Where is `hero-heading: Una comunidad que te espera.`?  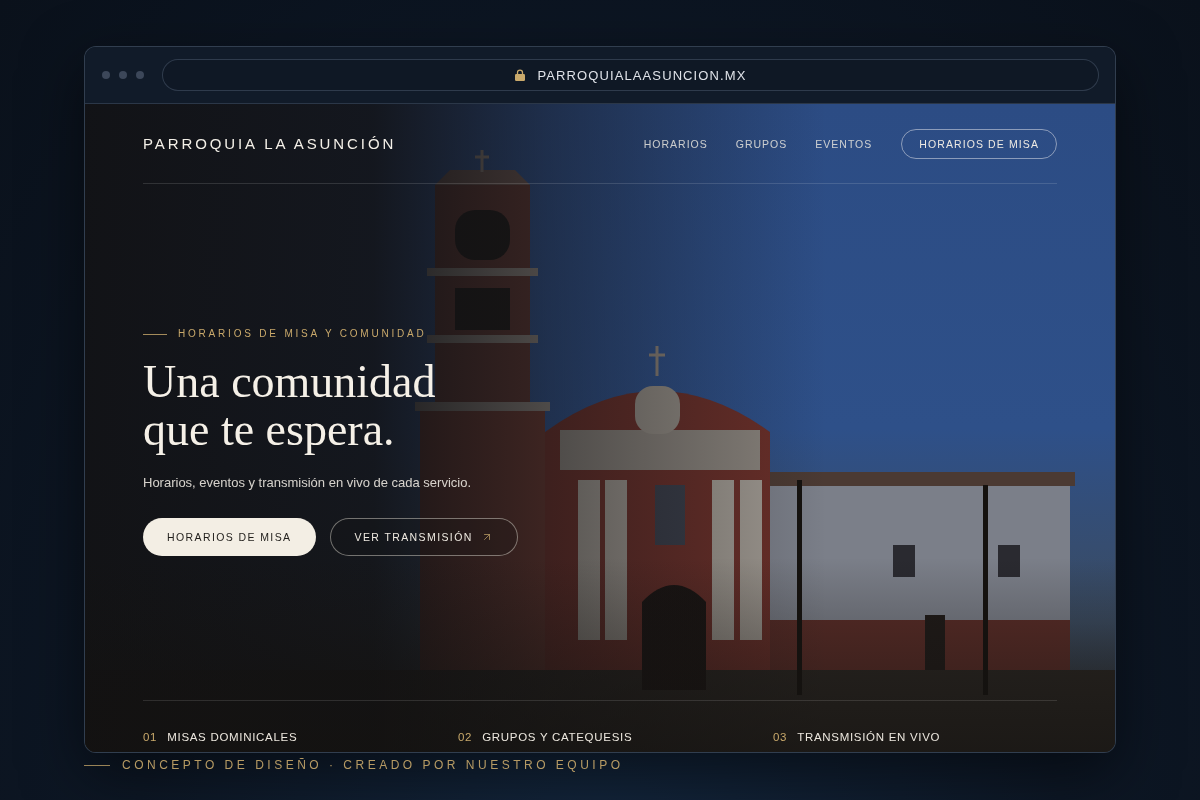 hero-heading: Una comunidad que te espera. is located at coordinates (290, 406).